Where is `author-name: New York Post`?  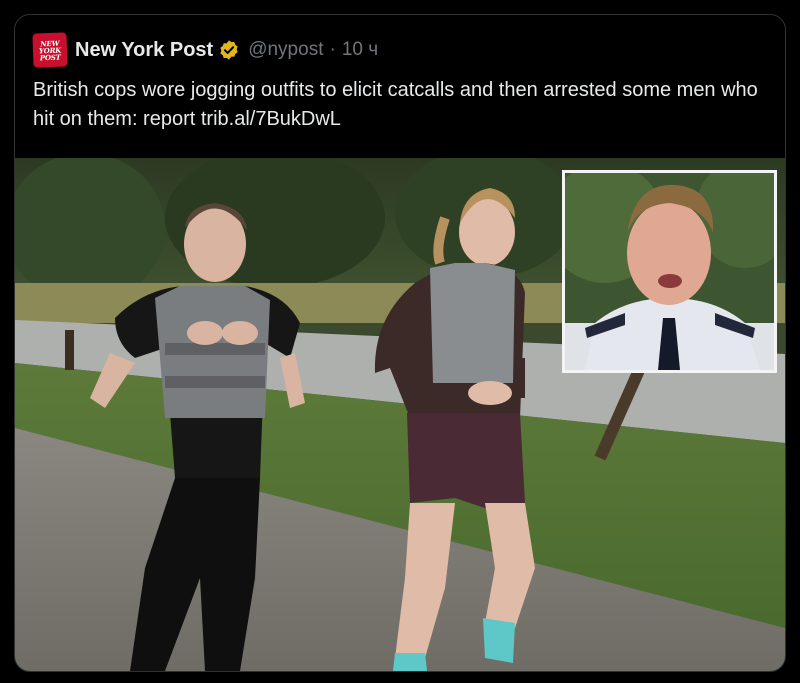 author-name: New York Post is located at coordinates (144, 50).